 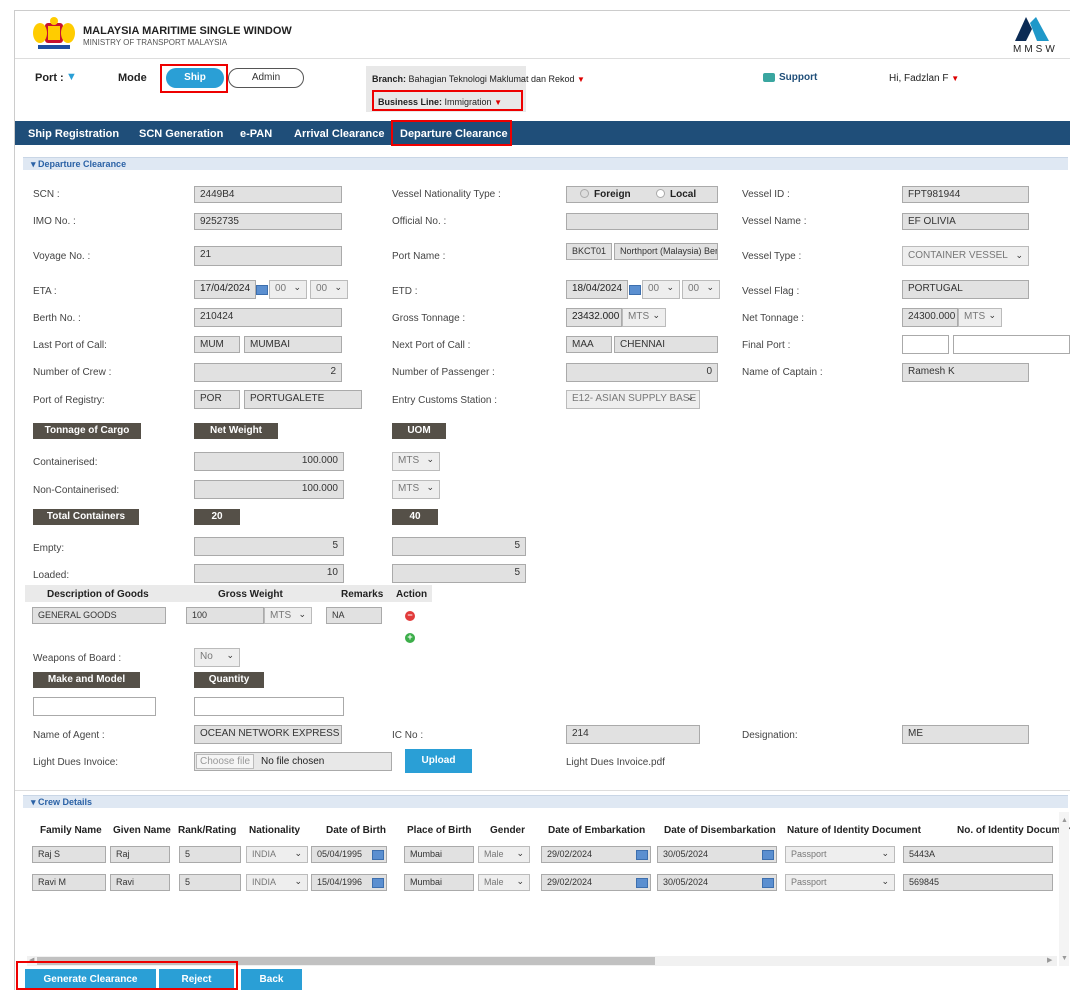 What do you see at coordinates (181, 134) in the screenshot?
I see `nav-scn-generation: SCN Generation` at bounding box center [181, 134].